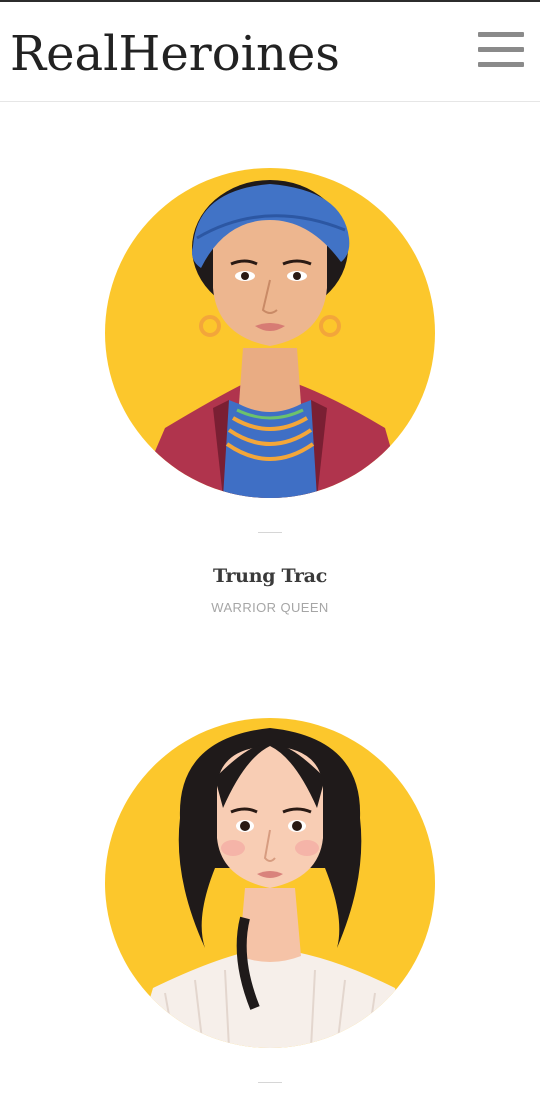  I want to click on logo-text-heroines: Heroines, so click(229, 54).